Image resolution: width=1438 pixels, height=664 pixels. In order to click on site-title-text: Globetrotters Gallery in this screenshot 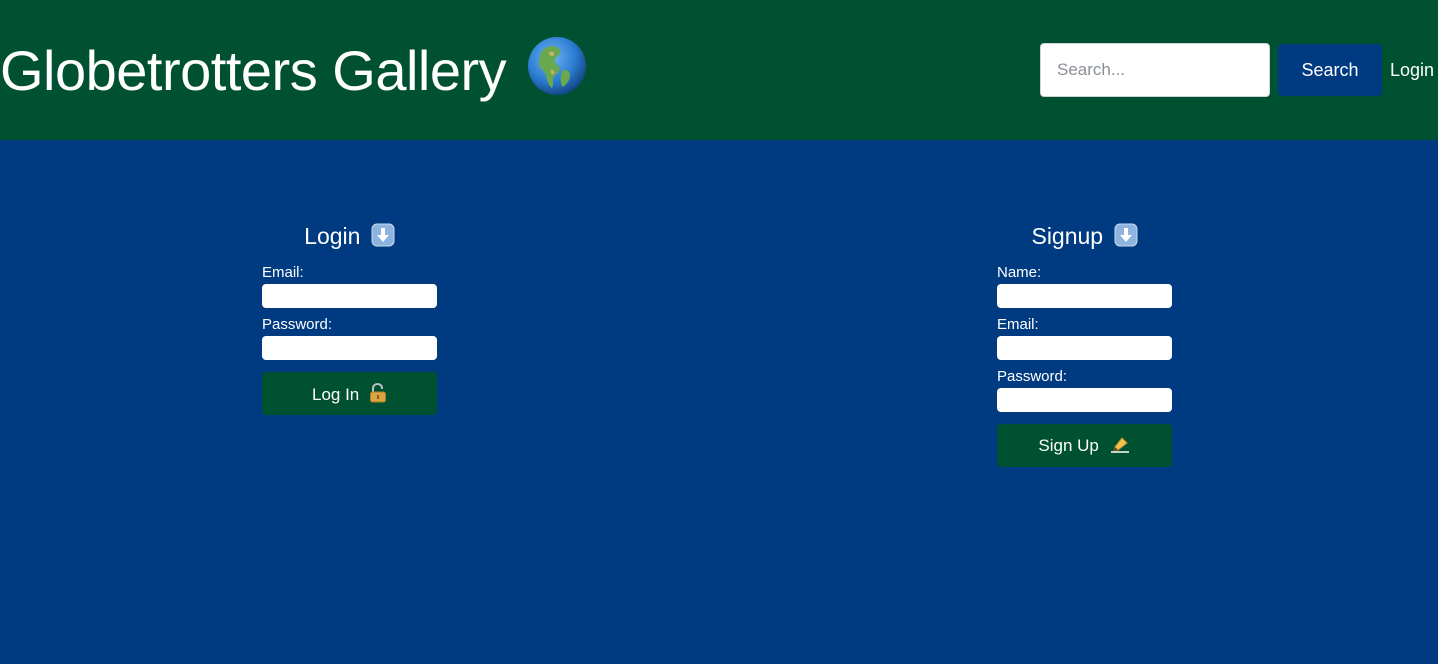, I will do `click(253, 70)`.